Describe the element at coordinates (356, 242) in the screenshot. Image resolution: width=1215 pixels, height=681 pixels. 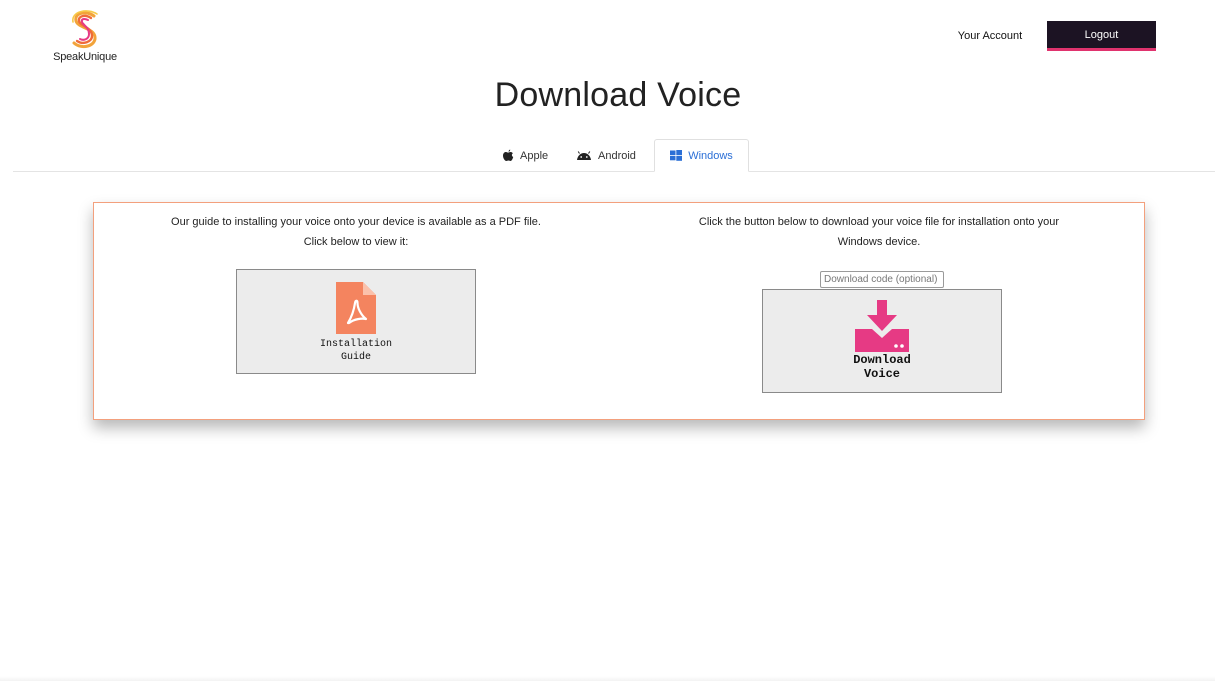
I see `guide-description-line2: Click below to view it:` at that location.